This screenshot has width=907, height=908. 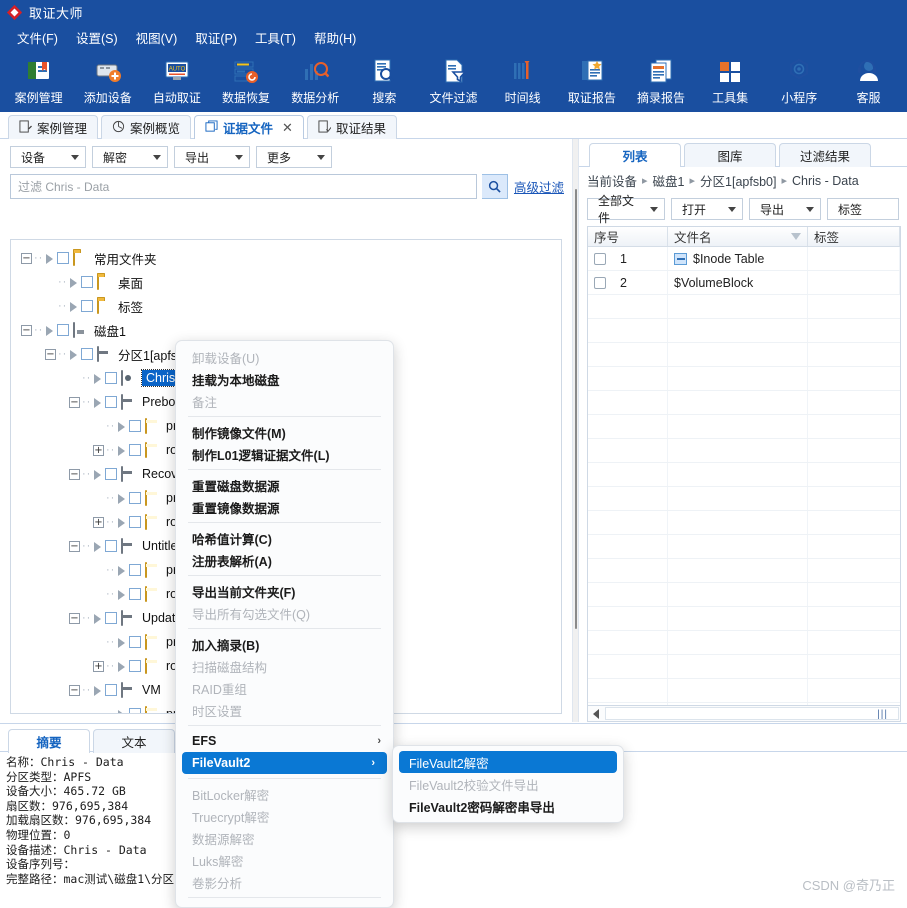 What do you see at coordinates (107, 79) in the screenshot?
I see `toolbar-button-add-device: 添加设备` at bounding box center [107, 79].